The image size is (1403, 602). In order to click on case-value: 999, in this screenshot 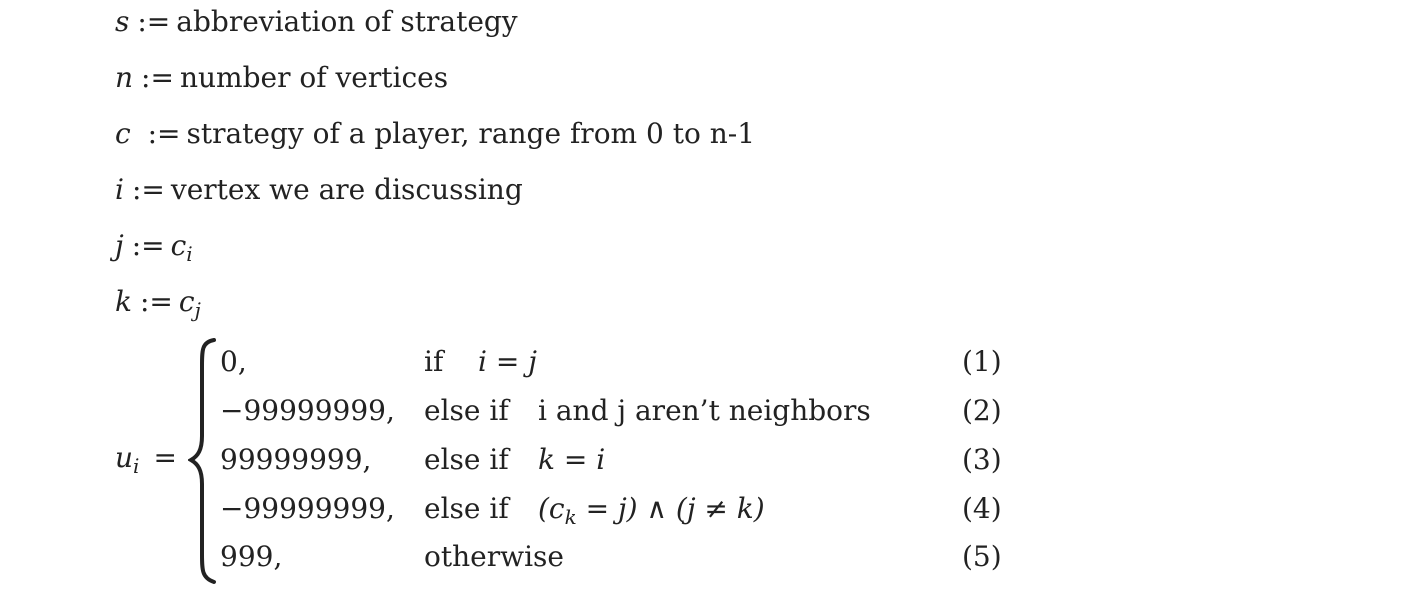, I will do `click(251, 556)`.